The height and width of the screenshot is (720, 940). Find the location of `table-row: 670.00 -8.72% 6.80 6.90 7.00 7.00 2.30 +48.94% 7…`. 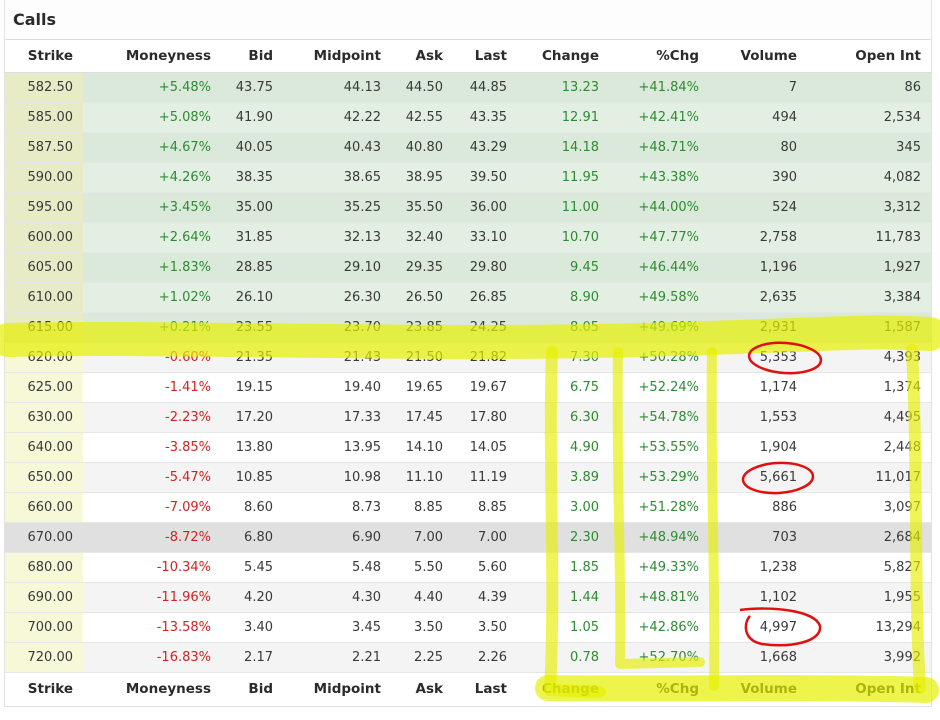

table-row: 670.00 -8.72% 6.80 6.90 7.00 7.00 2.30 +48.94% 7… is located at coordinates (468, 537).